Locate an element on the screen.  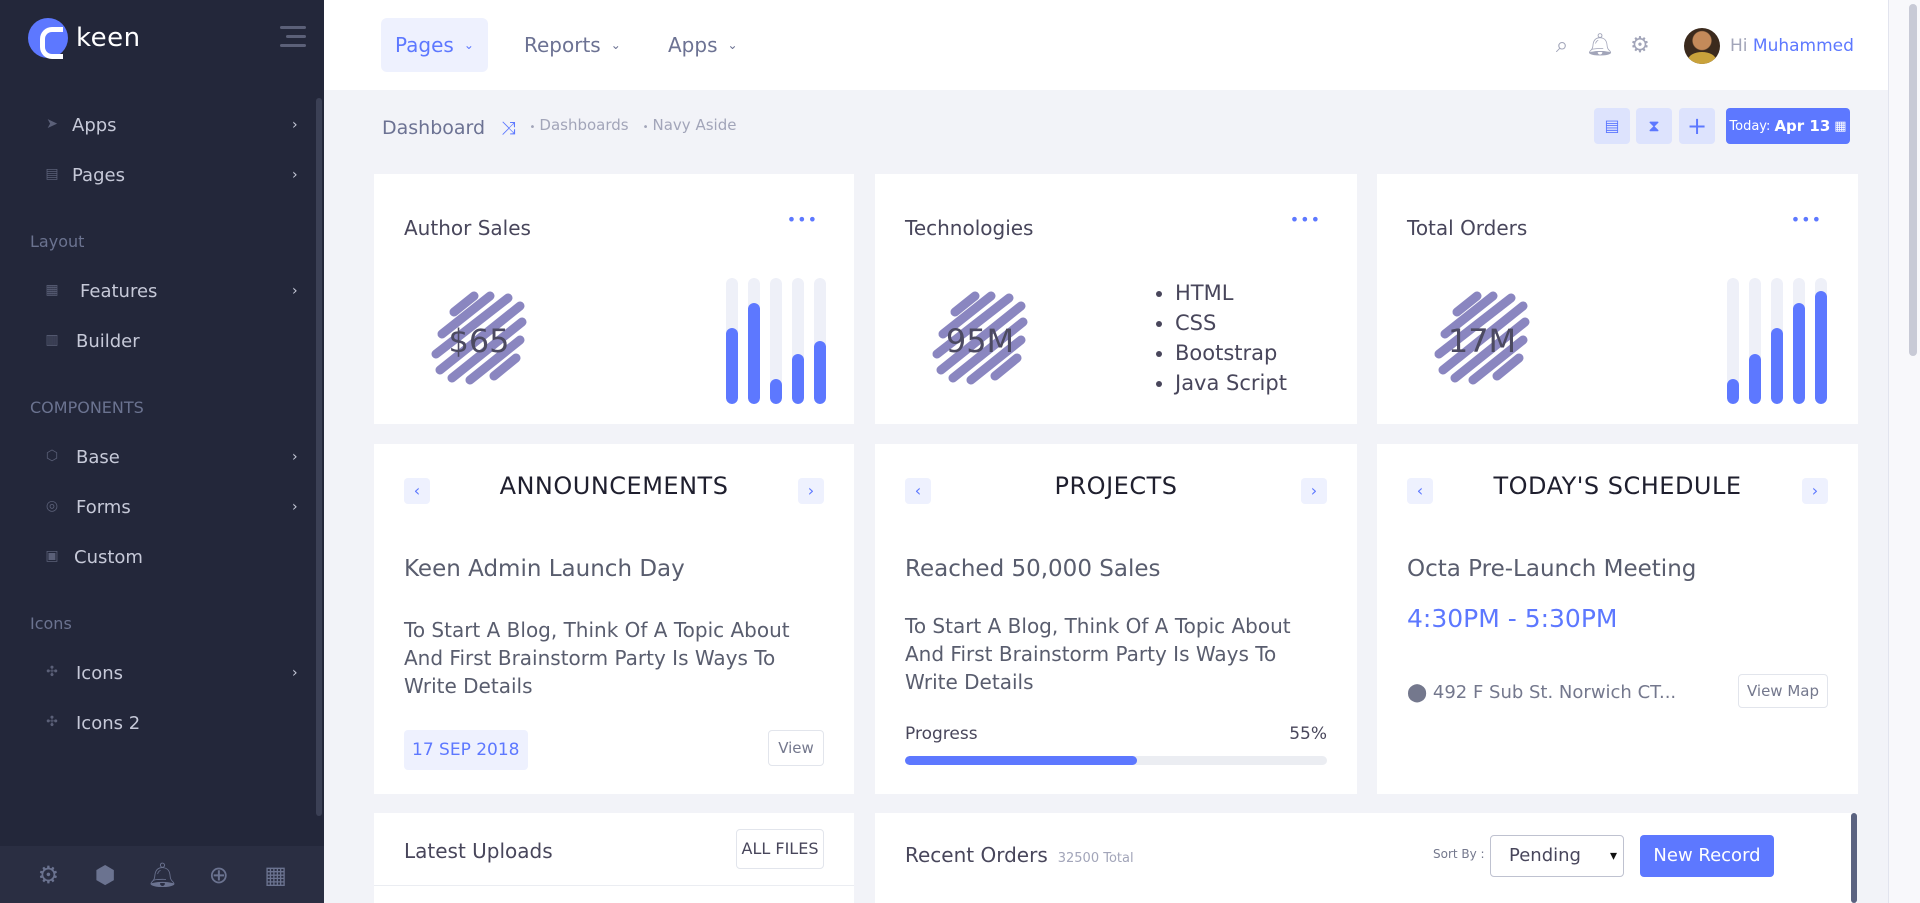
topnav-apps: Apps ⌄ is located at coordinates (703, 45).